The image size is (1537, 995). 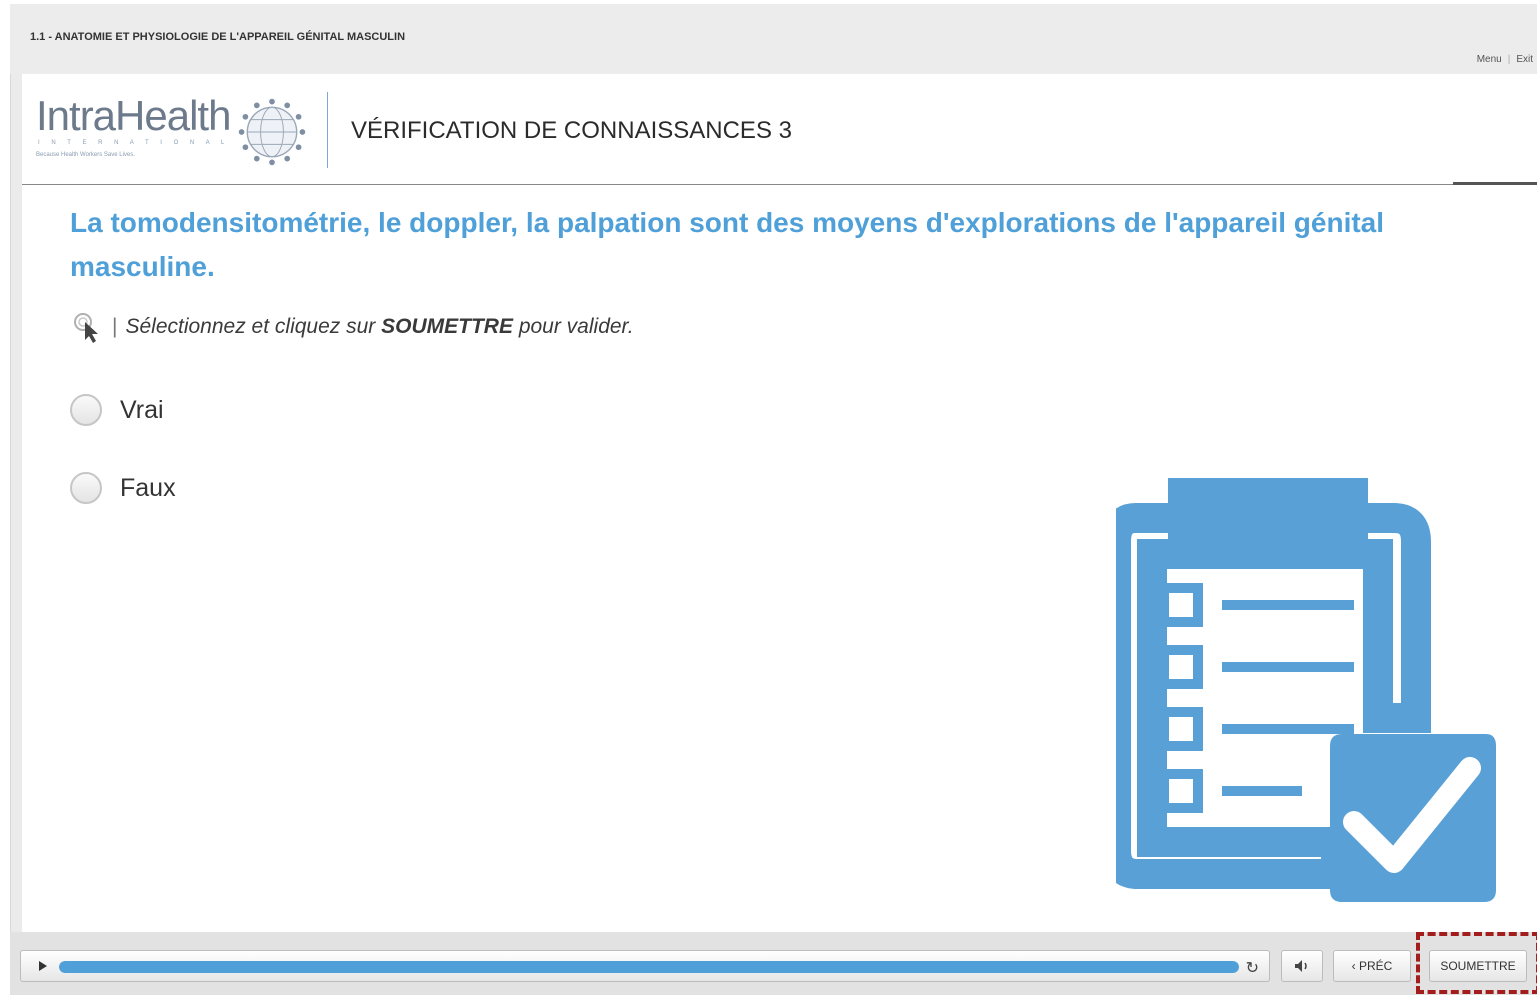 I want to click on header-rule, so click(x=779, y=184).